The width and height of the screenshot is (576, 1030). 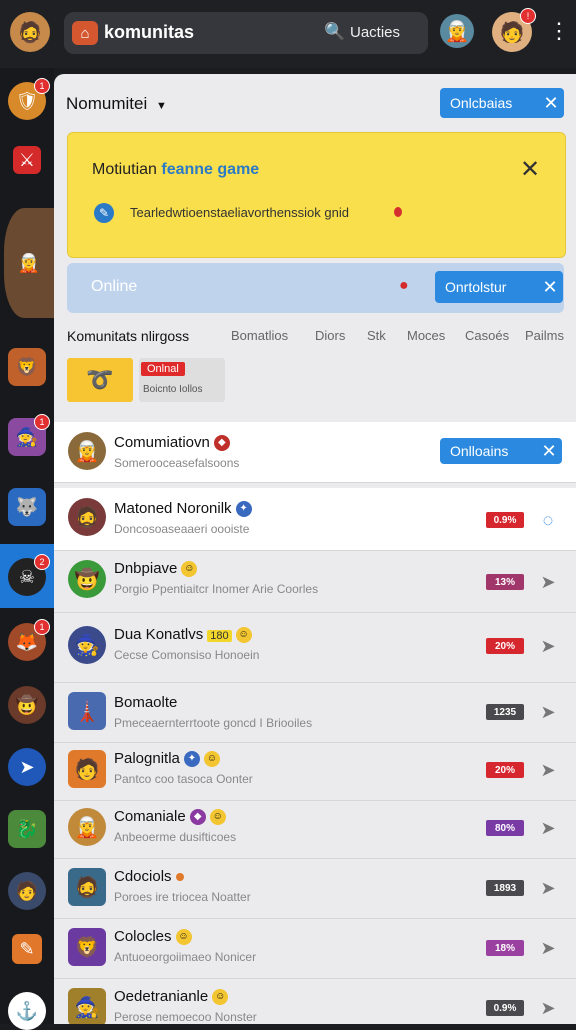 I want to click on row-name-text: Dnbpiave, so click(x=146, y=568).